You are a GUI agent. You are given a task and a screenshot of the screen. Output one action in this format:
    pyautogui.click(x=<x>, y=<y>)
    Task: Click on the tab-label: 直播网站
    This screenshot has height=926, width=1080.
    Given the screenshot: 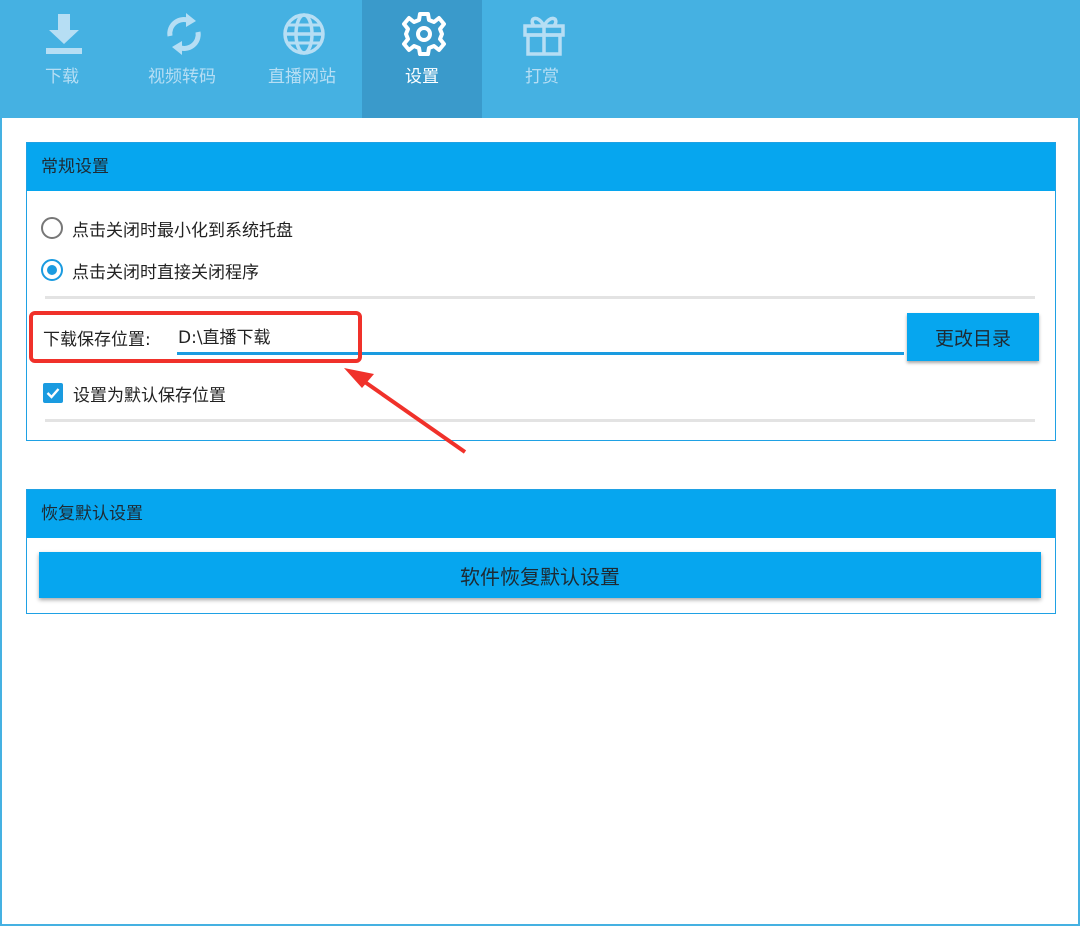 What is the action you would take?
    pyautogui.click(x=302, y=77)
    